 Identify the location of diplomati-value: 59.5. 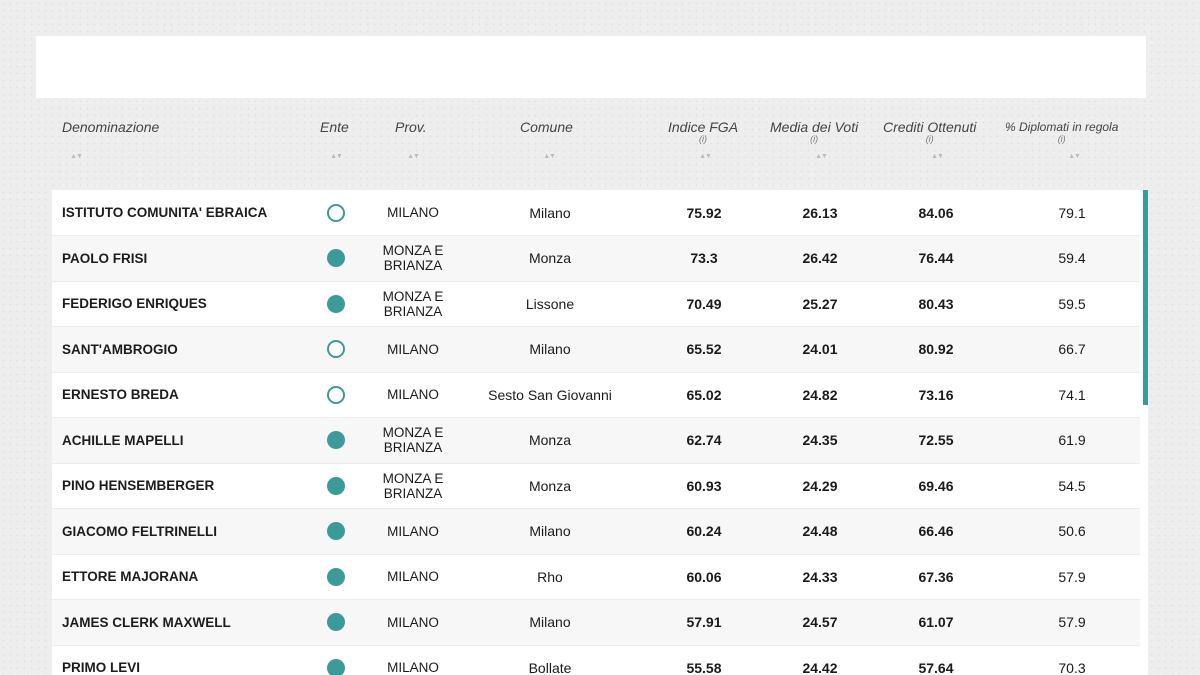
(1072, 303).